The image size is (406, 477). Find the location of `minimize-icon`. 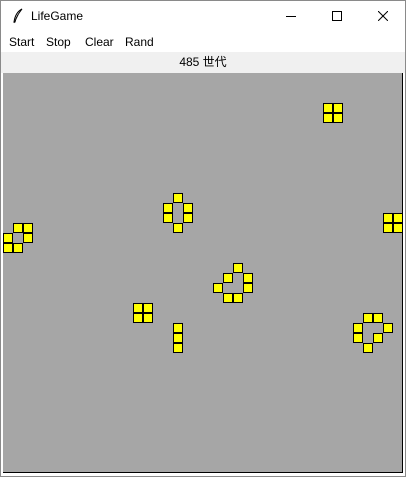

minimize-icon is located at coordinates (291, 16).